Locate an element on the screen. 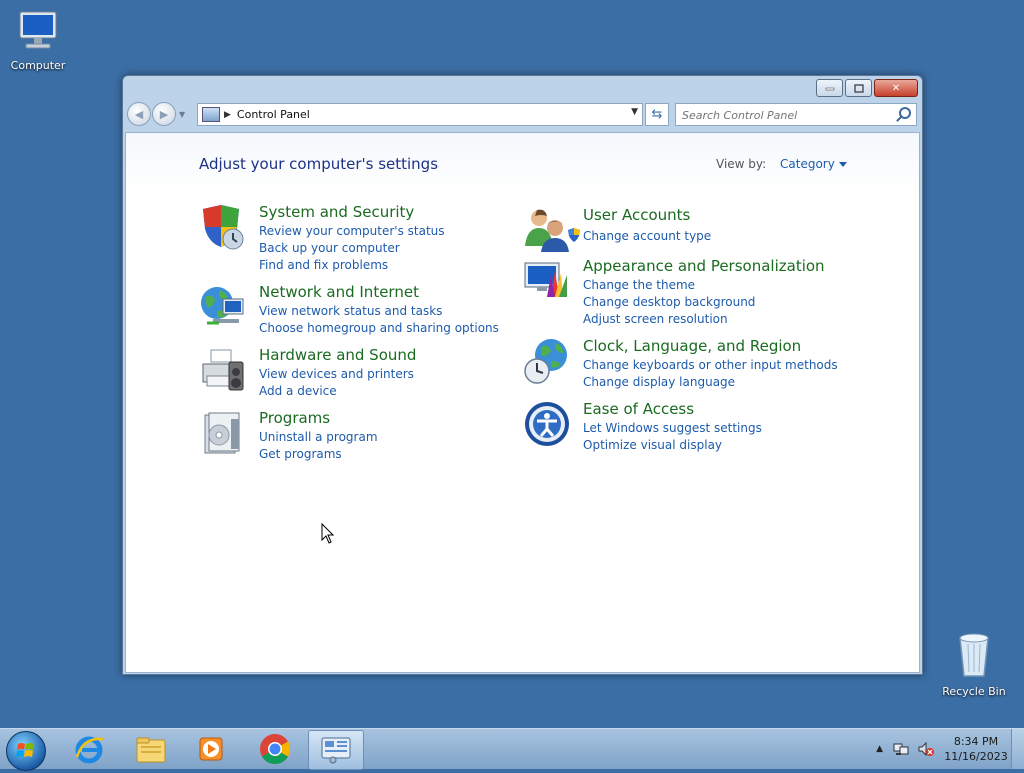 The image size is (1024, 773). task-link: Change the theme is located at coordinates (669, 285).